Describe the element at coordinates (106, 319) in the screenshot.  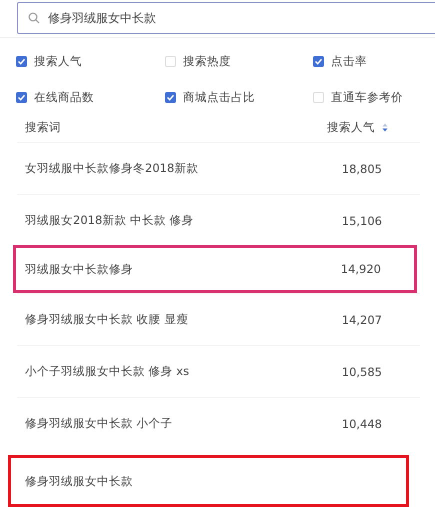
I see `table-cell: 修身羽绒服女中长款 收腰 显瘦` at that location.